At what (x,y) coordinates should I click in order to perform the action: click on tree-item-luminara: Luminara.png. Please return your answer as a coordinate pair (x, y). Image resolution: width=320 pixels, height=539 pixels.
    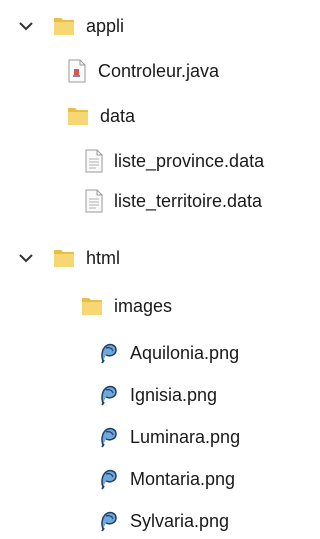
    Looking at the image, I should click on (169, 437).